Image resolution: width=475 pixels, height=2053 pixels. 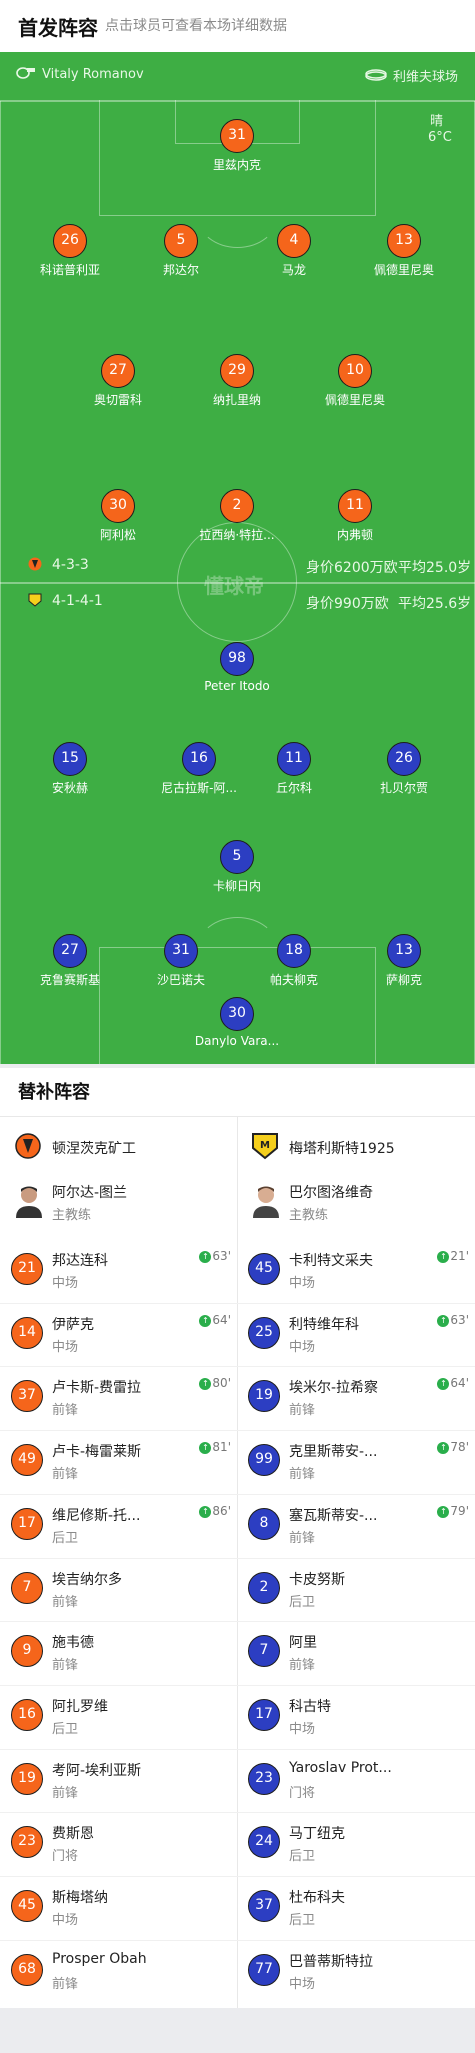 I want to click on away-sub-row: 8 塞瓦斯蒂安-... 前锋 ↑ 79', so click(x=356, y=1525).